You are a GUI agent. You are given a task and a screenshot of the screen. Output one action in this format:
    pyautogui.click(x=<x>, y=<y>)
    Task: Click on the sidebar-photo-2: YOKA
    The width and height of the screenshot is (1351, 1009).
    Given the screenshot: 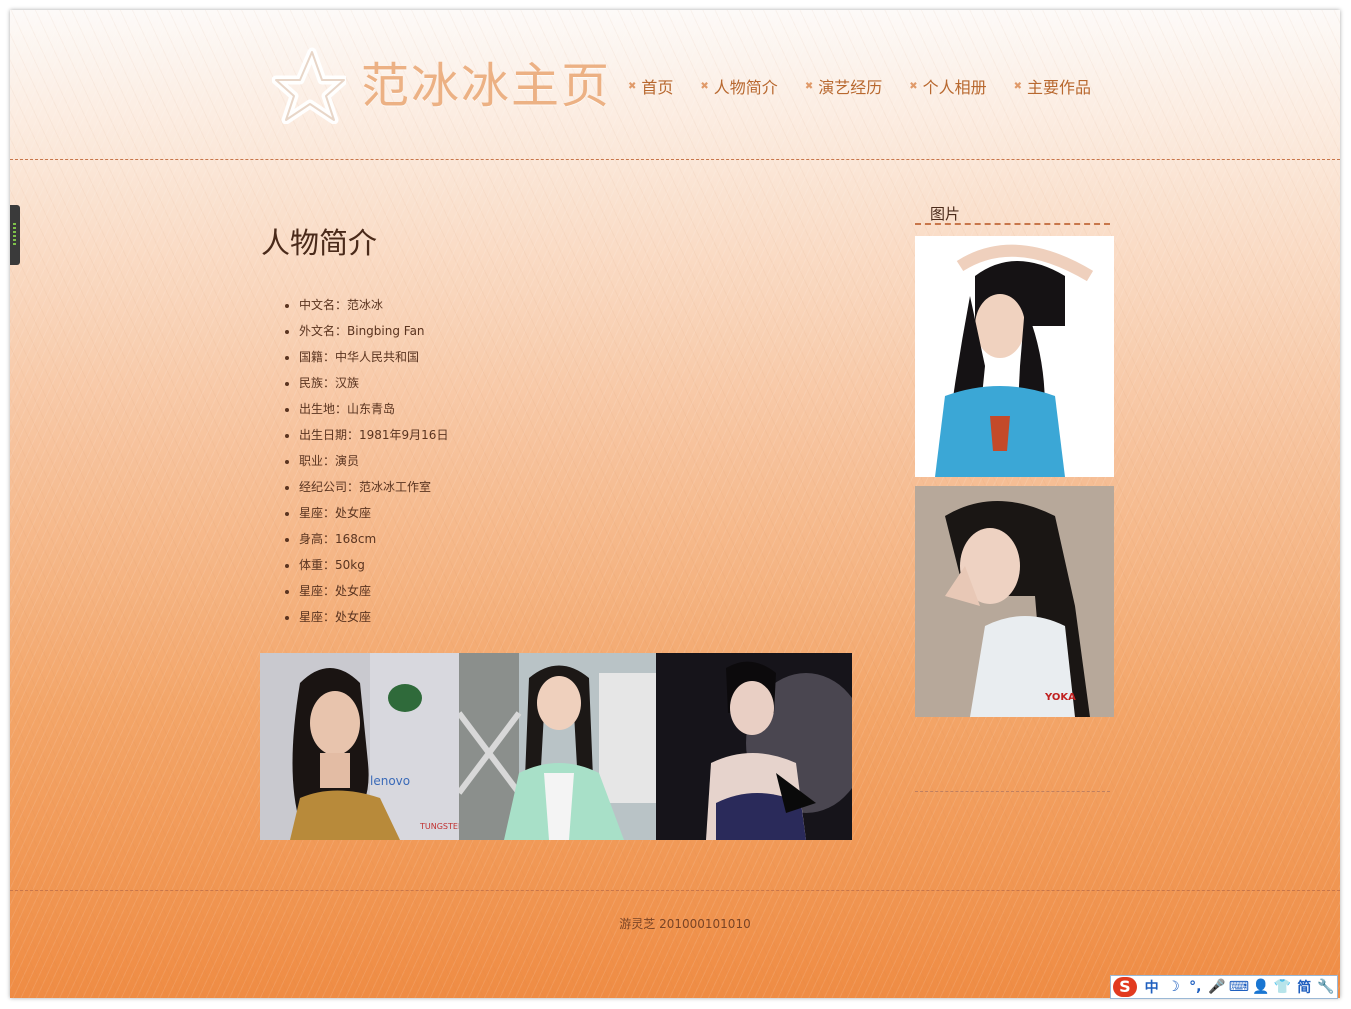 What is the action you would take?
    pyautogui.click(x=1014, y=601)
    